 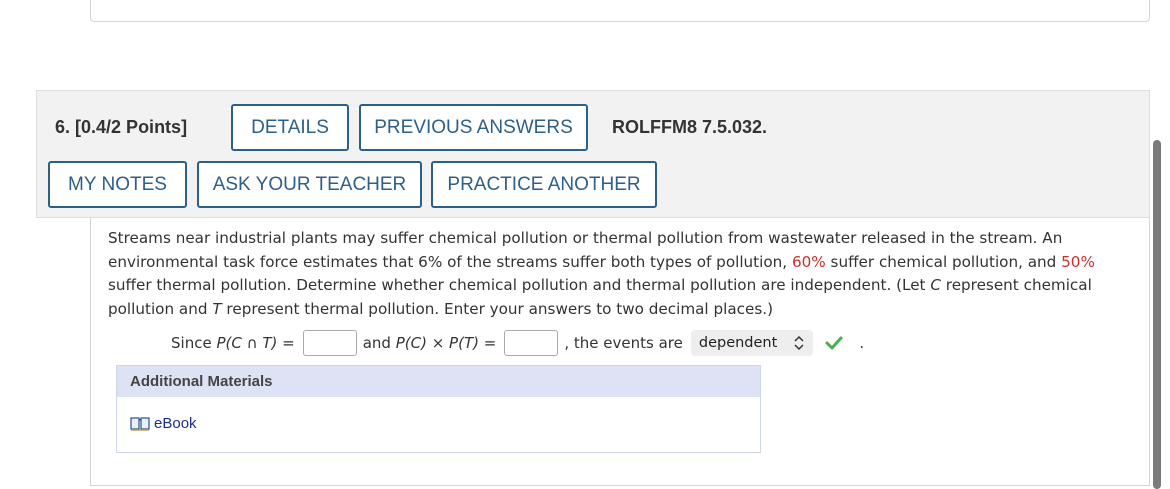 I want to click on intersection-probability-input, so click(x=329, y=343).